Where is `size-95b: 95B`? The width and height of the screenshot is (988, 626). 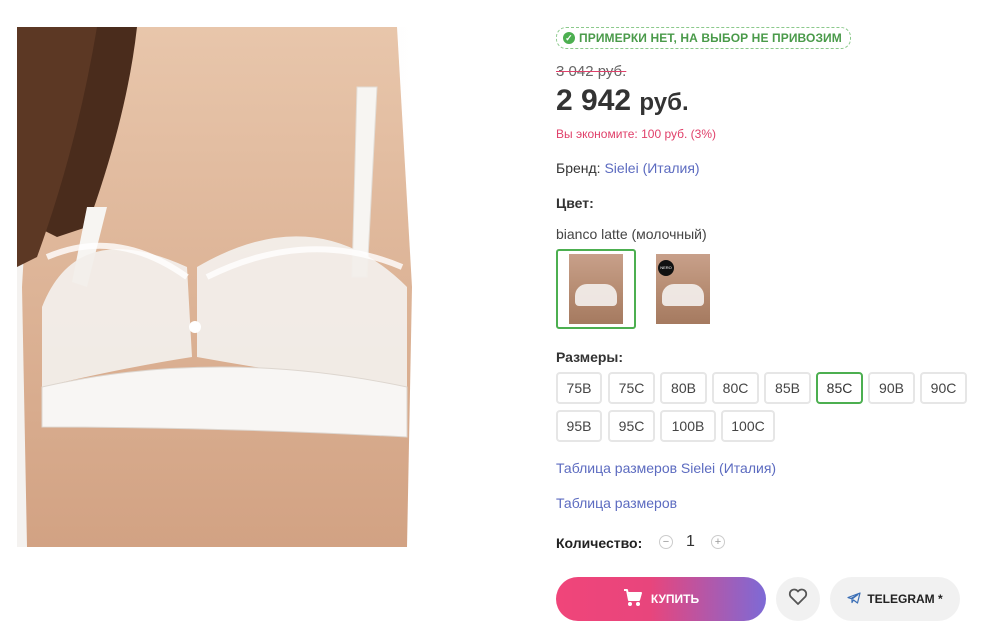 size-95b: 95B is located at coordinates (579, 426).